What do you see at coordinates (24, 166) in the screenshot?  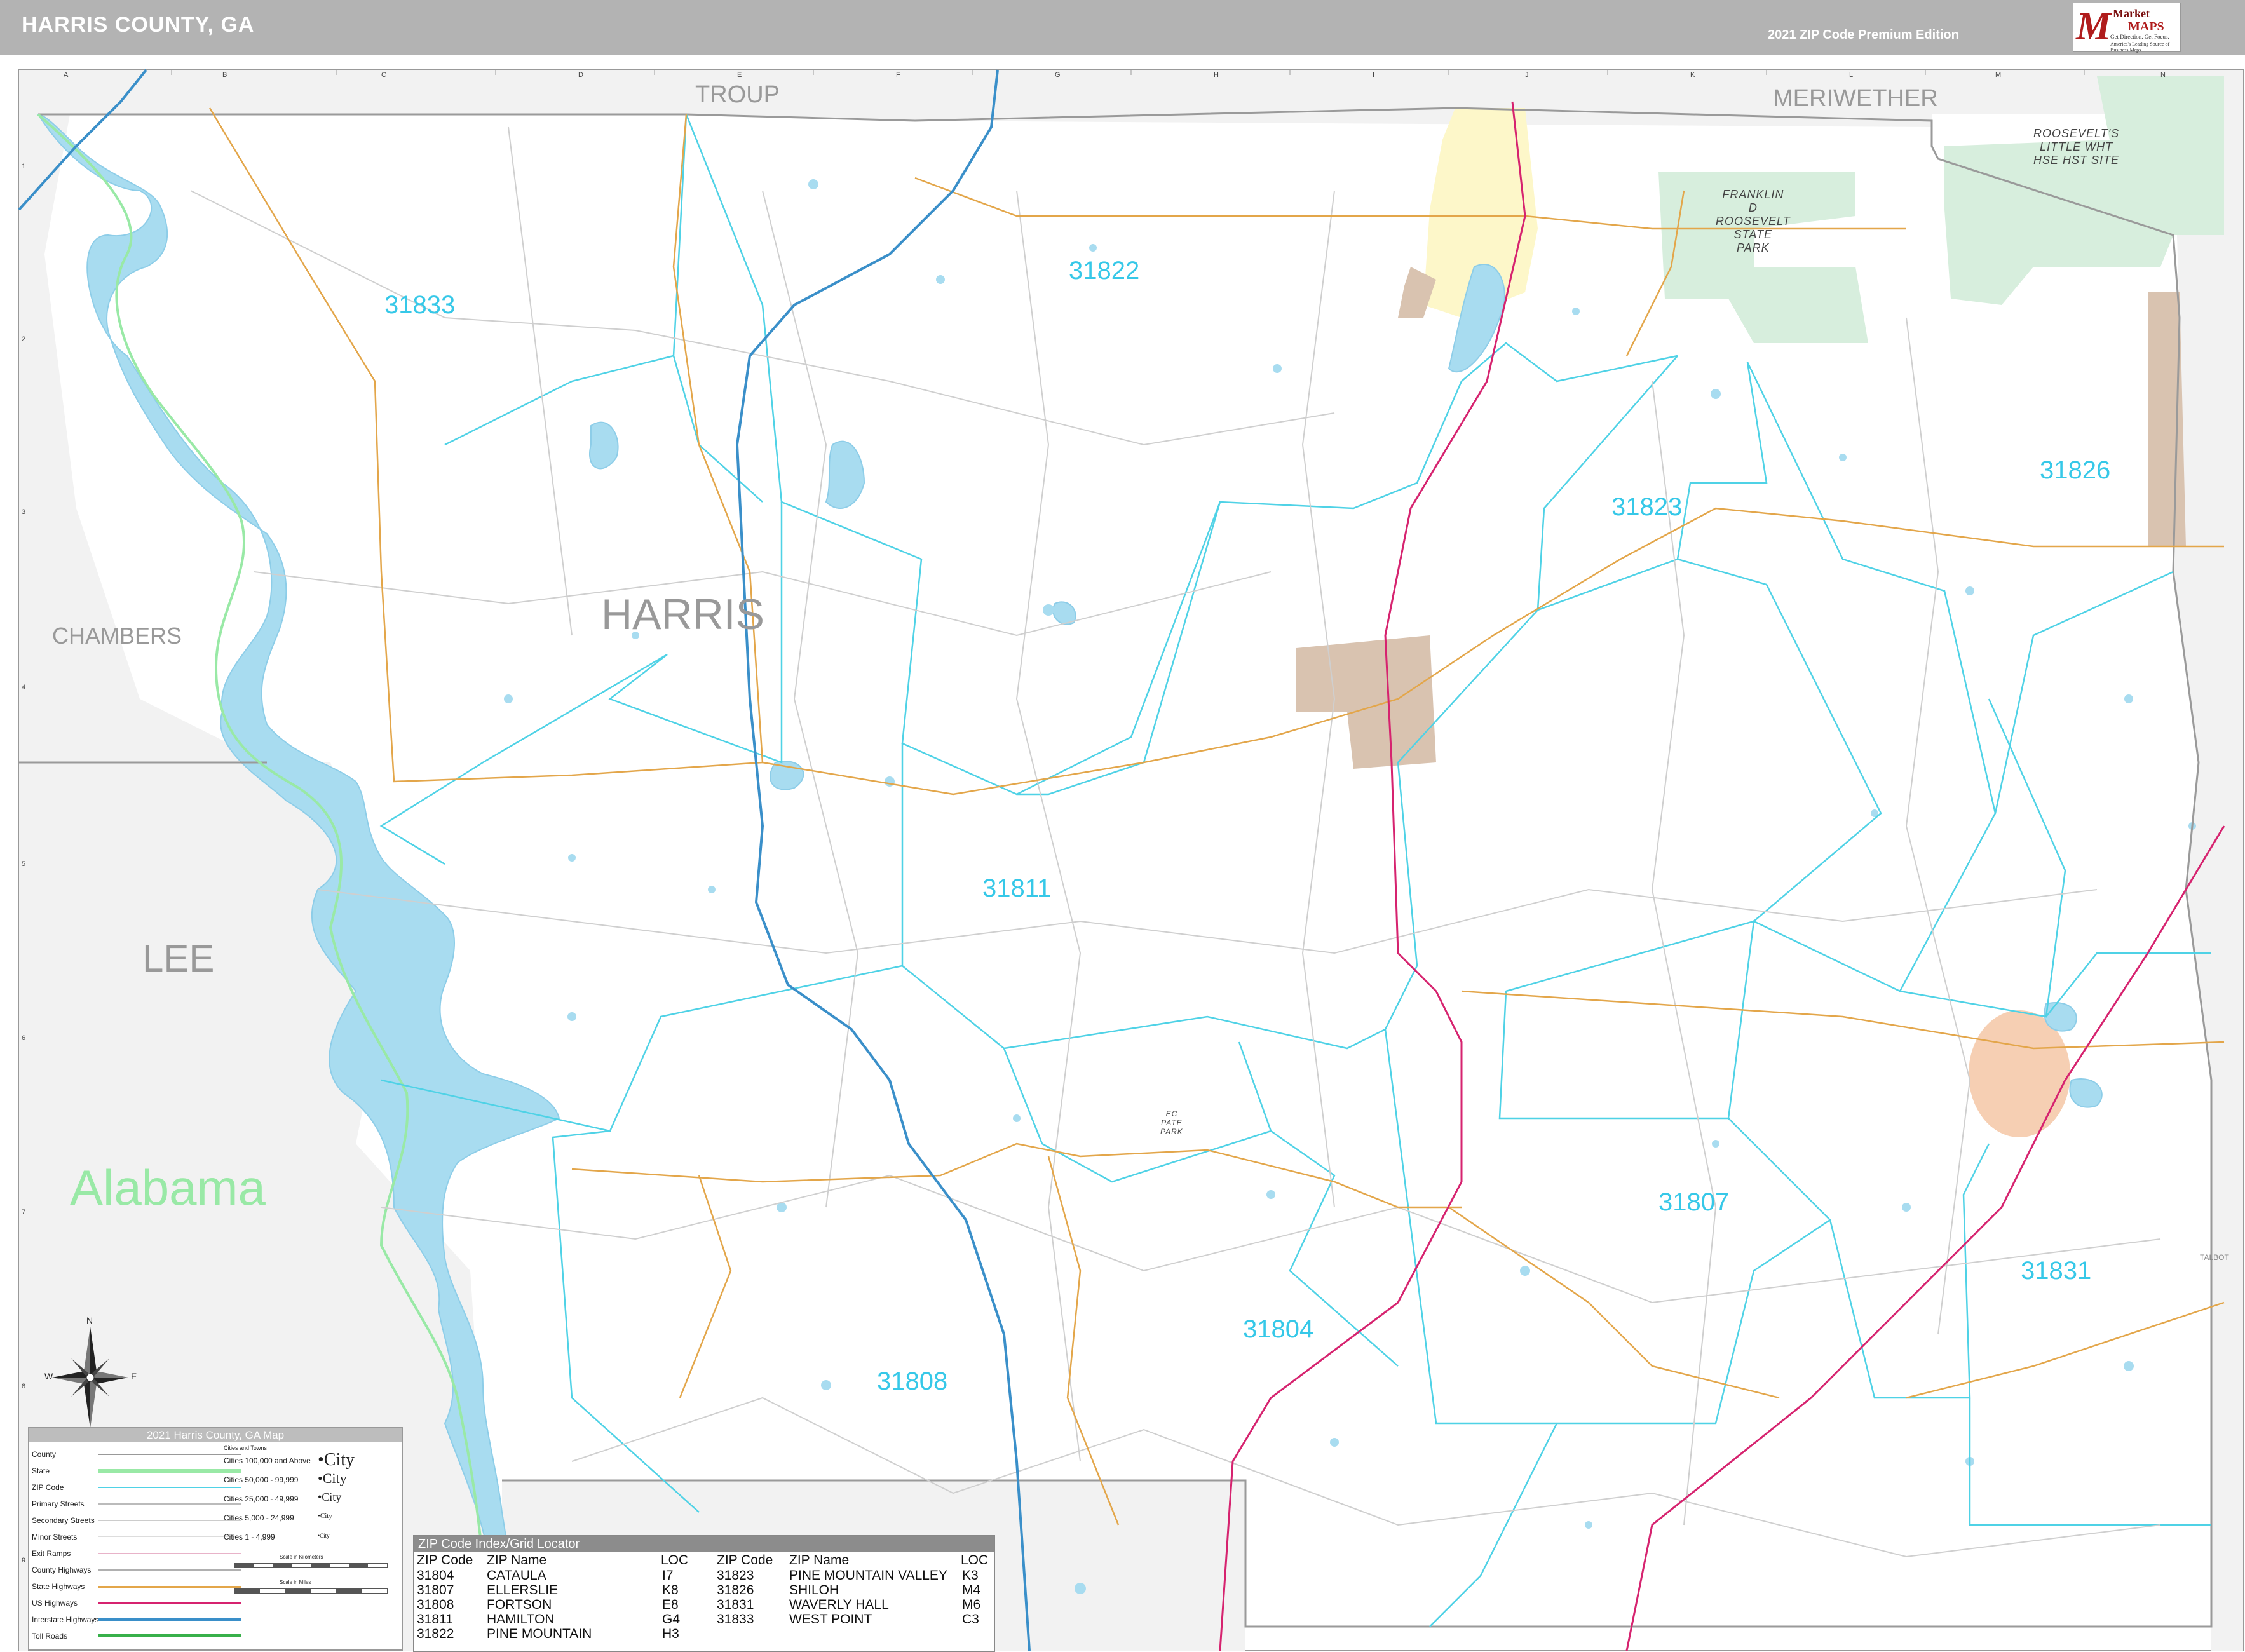 I see `grid-row-1: 1` at bounding box center [24, 166].